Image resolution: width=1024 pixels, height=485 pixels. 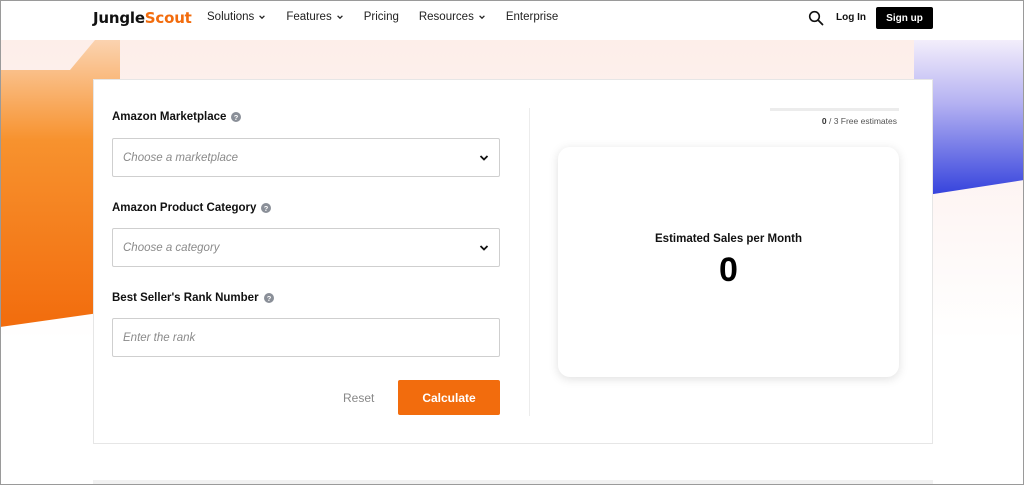 I want to click on estimates-limit: / 3 Free estimates, so click(x=862, y=121).